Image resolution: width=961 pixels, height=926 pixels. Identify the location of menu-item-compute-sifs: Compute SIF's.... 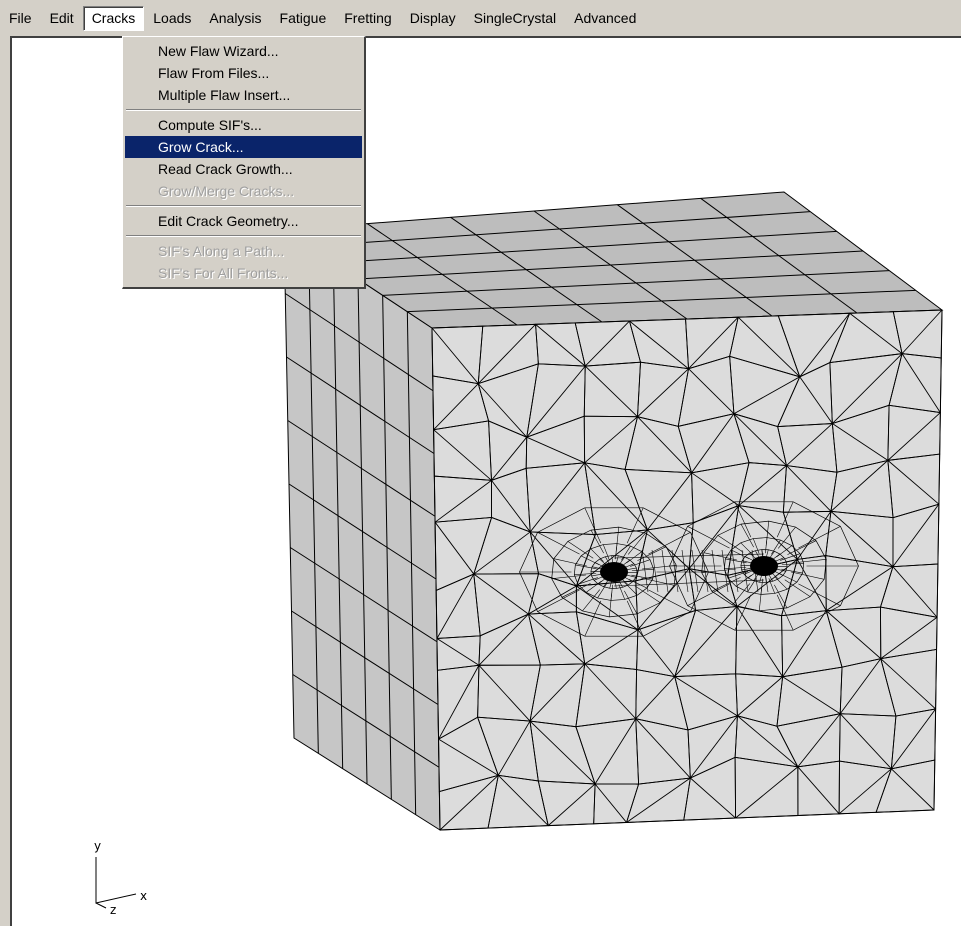
(243, 125).